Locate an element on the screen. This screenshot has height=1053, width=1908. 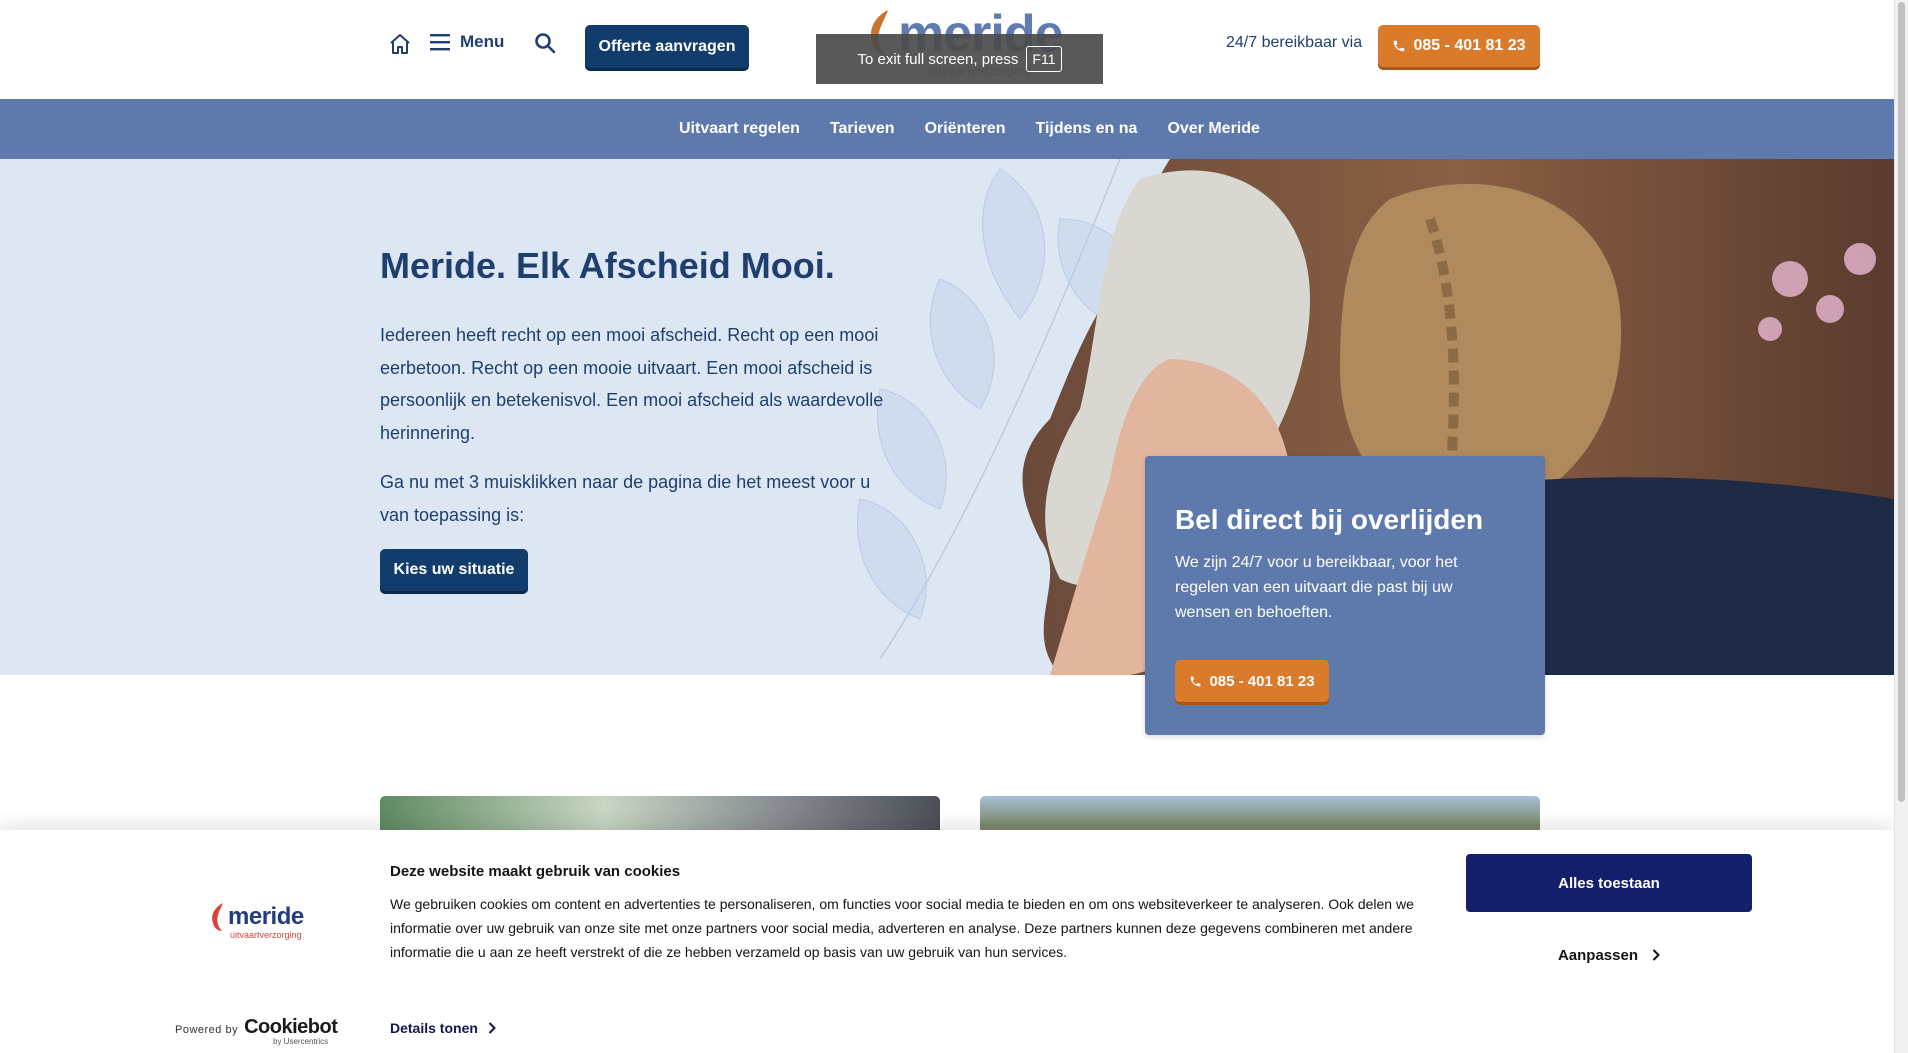
nav-item-tarieven: Tarieven is located at coordinates (862, 129).